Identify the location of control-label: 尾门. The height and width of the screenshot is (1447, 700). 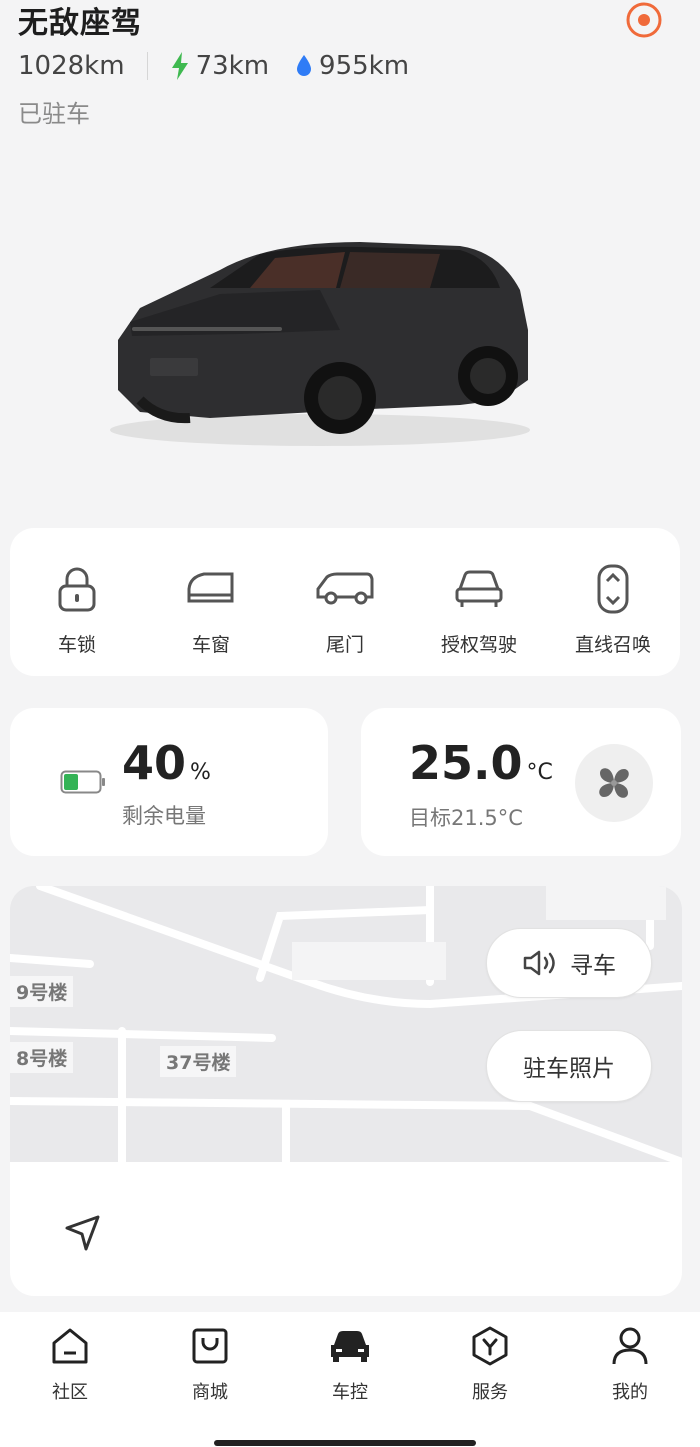
(344, 645).